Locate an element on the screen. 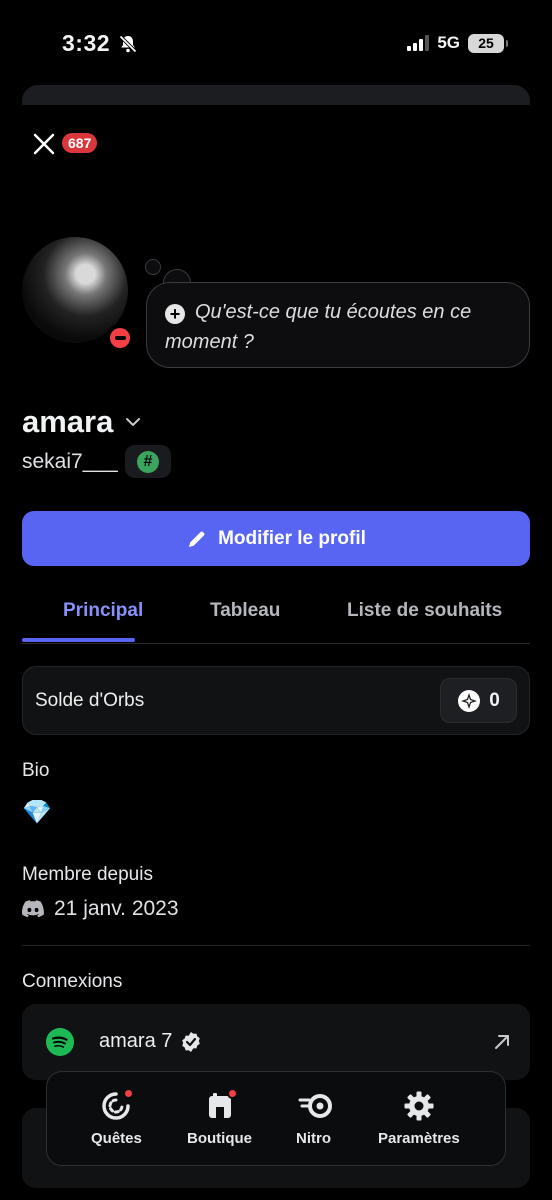 This screenshot has height=1200, width=552. nav-shop: Boutique is located at coordinates (219, 1117).